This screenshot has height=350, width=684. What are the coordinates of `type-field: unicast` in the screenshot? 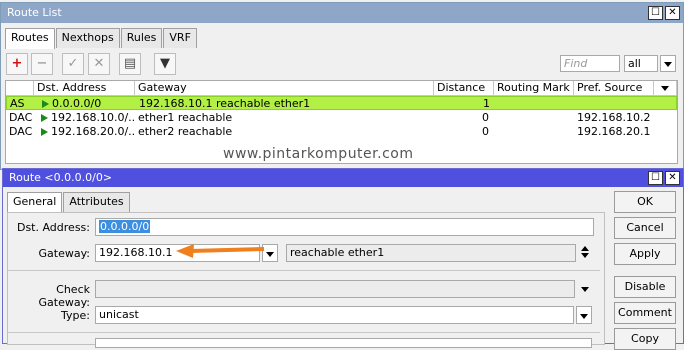 It's located at (334, 315).